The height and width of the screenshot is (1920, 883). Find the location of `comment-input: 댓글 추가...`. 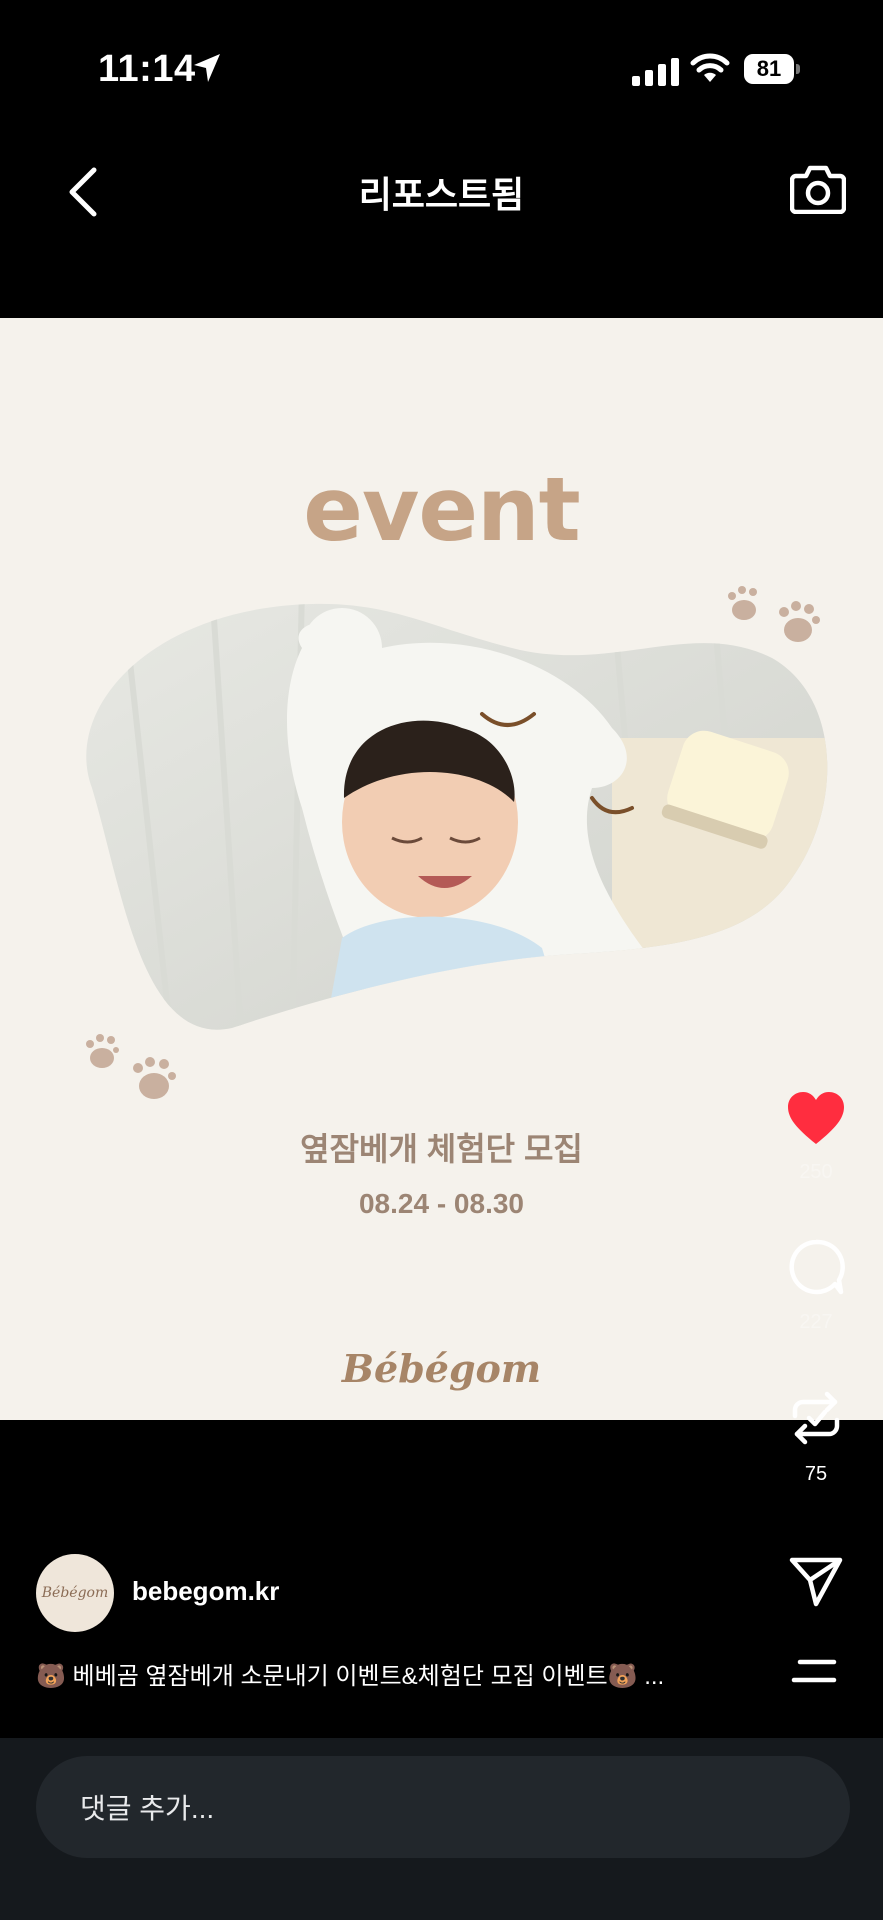

comment-input: 댓글 추가... is located at coordinates (443, 1807).